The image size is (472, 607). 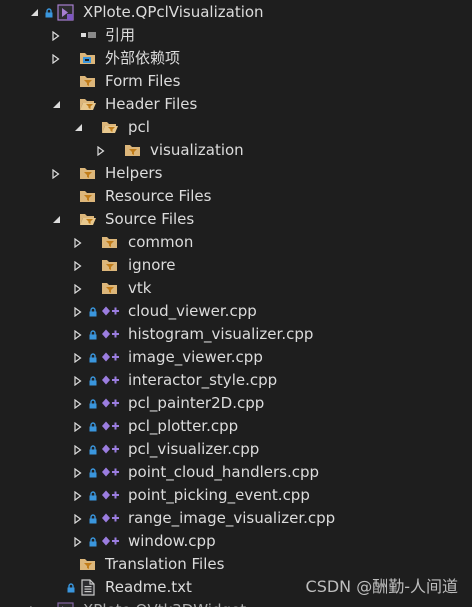 I want to click on tree-item-label: Resource Files, so click(x=158, y=196).